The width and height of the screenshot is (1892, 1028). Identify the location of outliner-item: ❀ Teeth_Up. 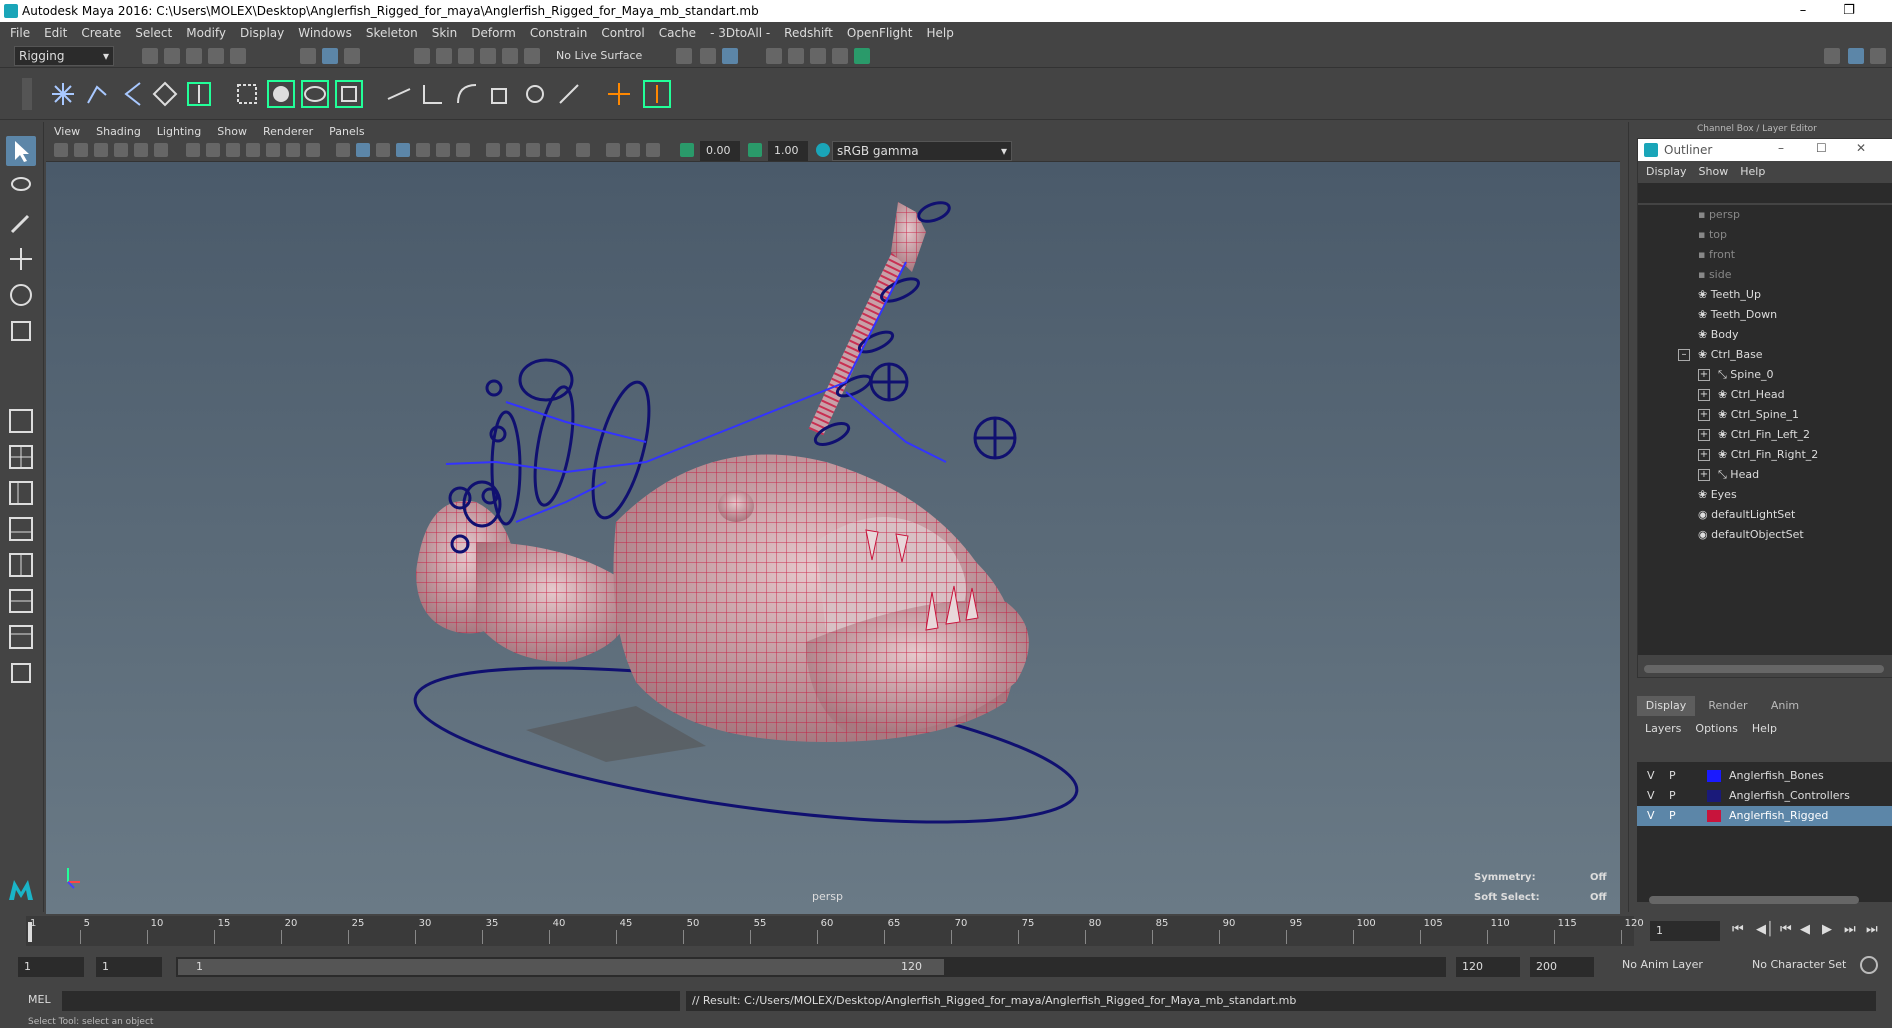
(1758, 295).